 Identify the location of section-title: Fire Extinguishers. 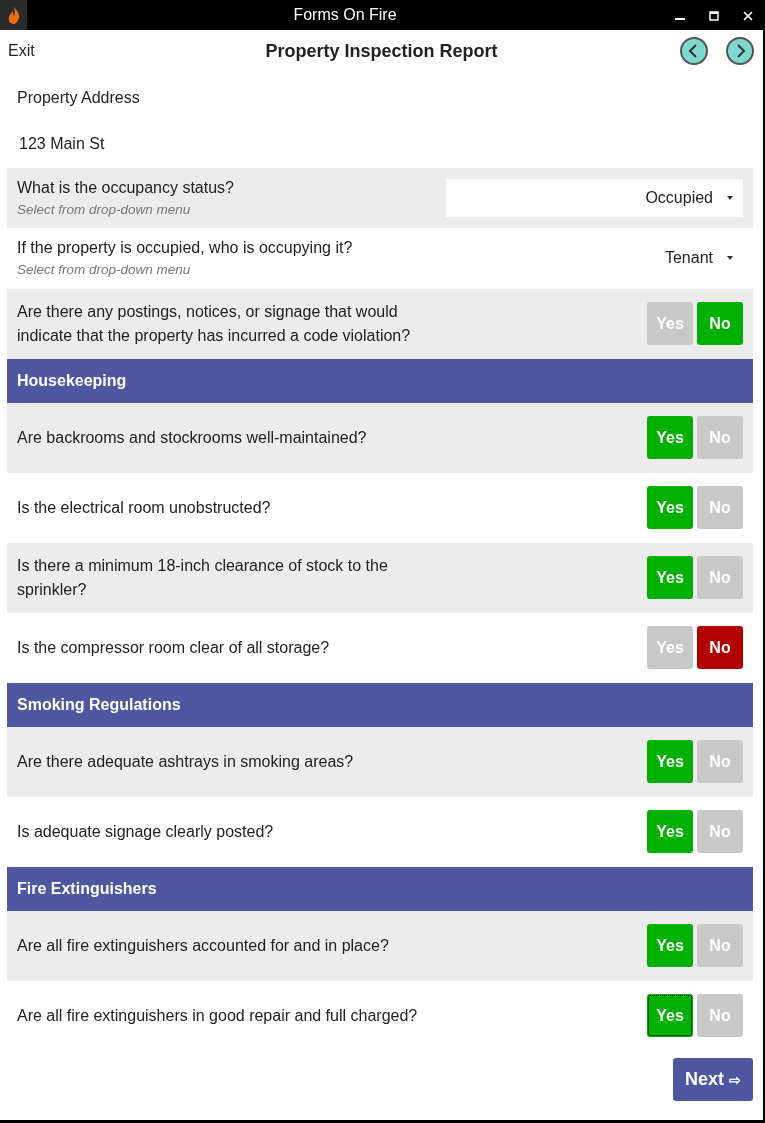
(87, 888).